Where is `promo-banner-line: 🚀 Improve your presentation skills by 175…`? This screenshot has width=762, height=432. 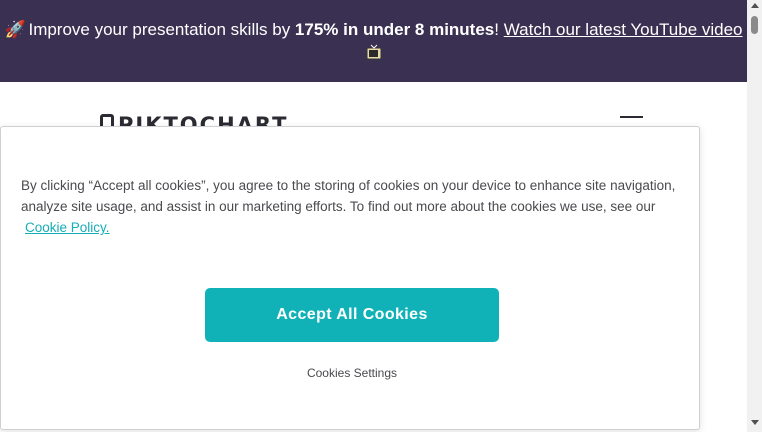
promo-banner-line: 🚀 Improve your presentation skills by 175… is located at coordinates (373, 30).